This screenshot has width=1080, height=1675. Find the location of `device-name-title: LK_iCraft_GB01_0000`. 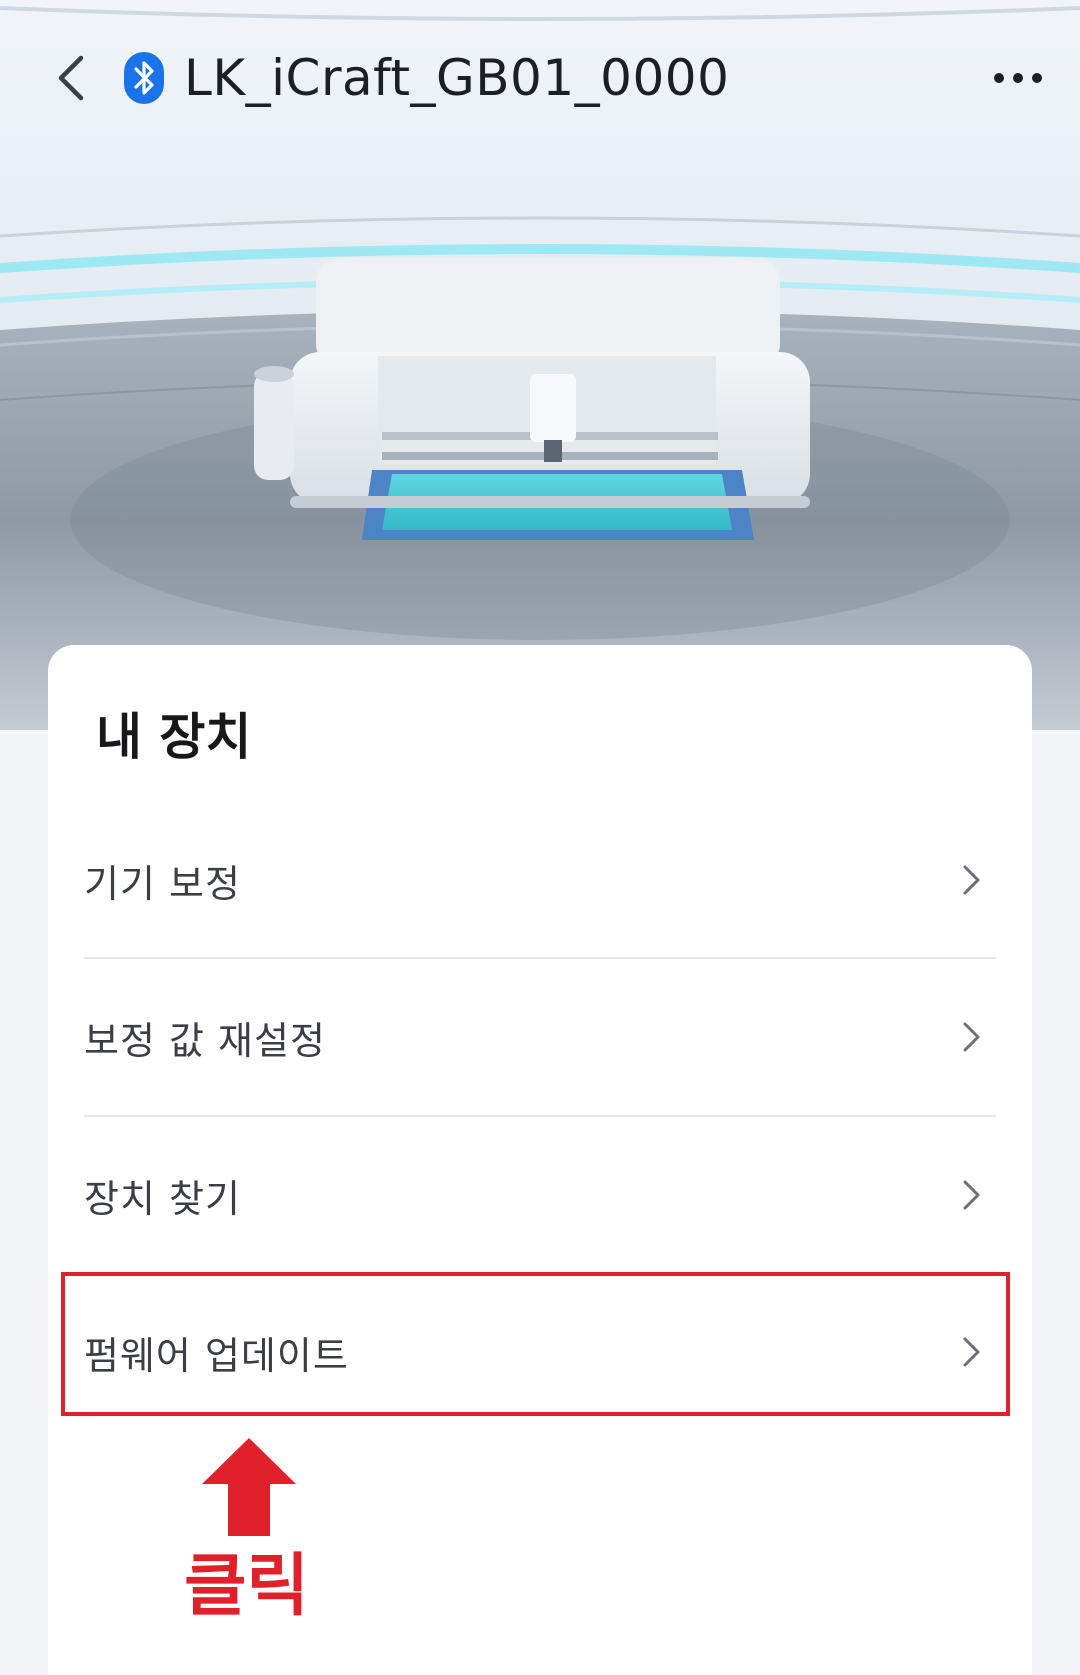

device-name-title: LK_iCraft_GB01_0000 is located at coordinates (457, 78).